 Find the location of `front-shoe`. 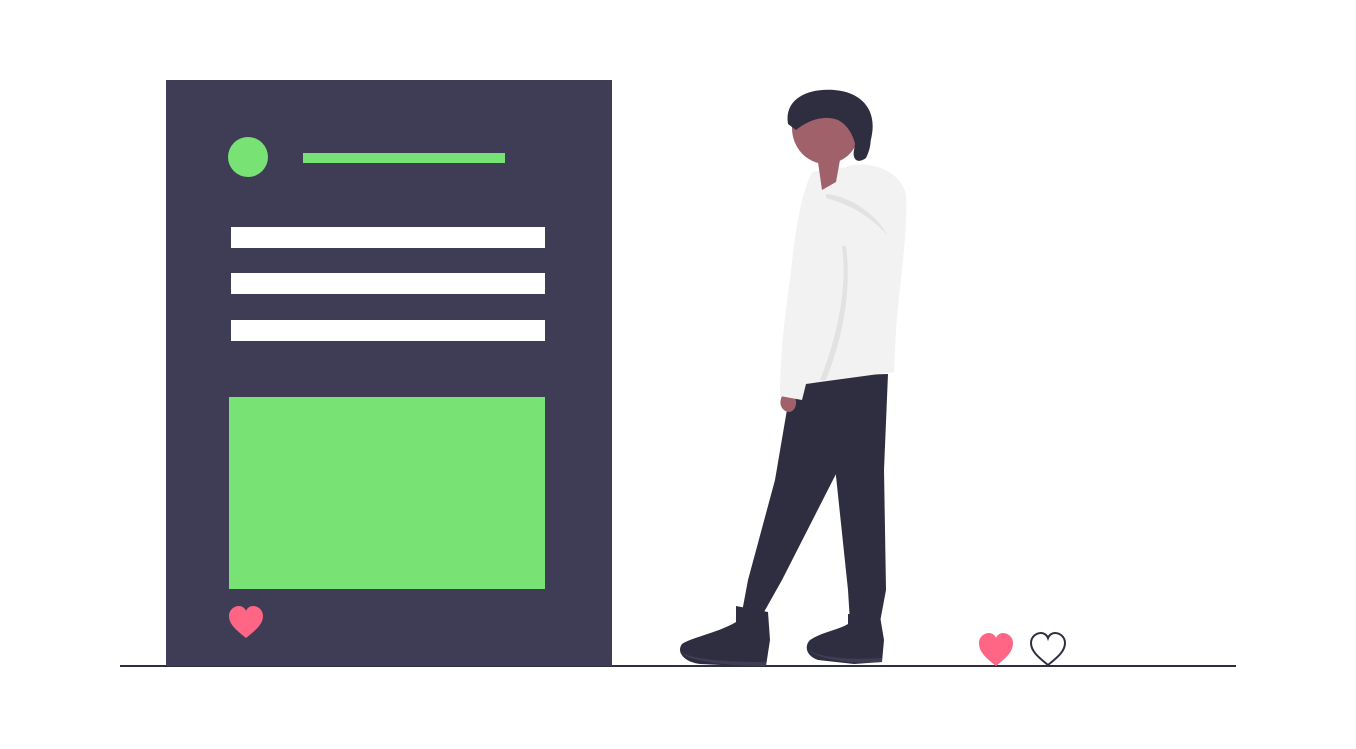

front-shoe is located at coordinates (845, 639).